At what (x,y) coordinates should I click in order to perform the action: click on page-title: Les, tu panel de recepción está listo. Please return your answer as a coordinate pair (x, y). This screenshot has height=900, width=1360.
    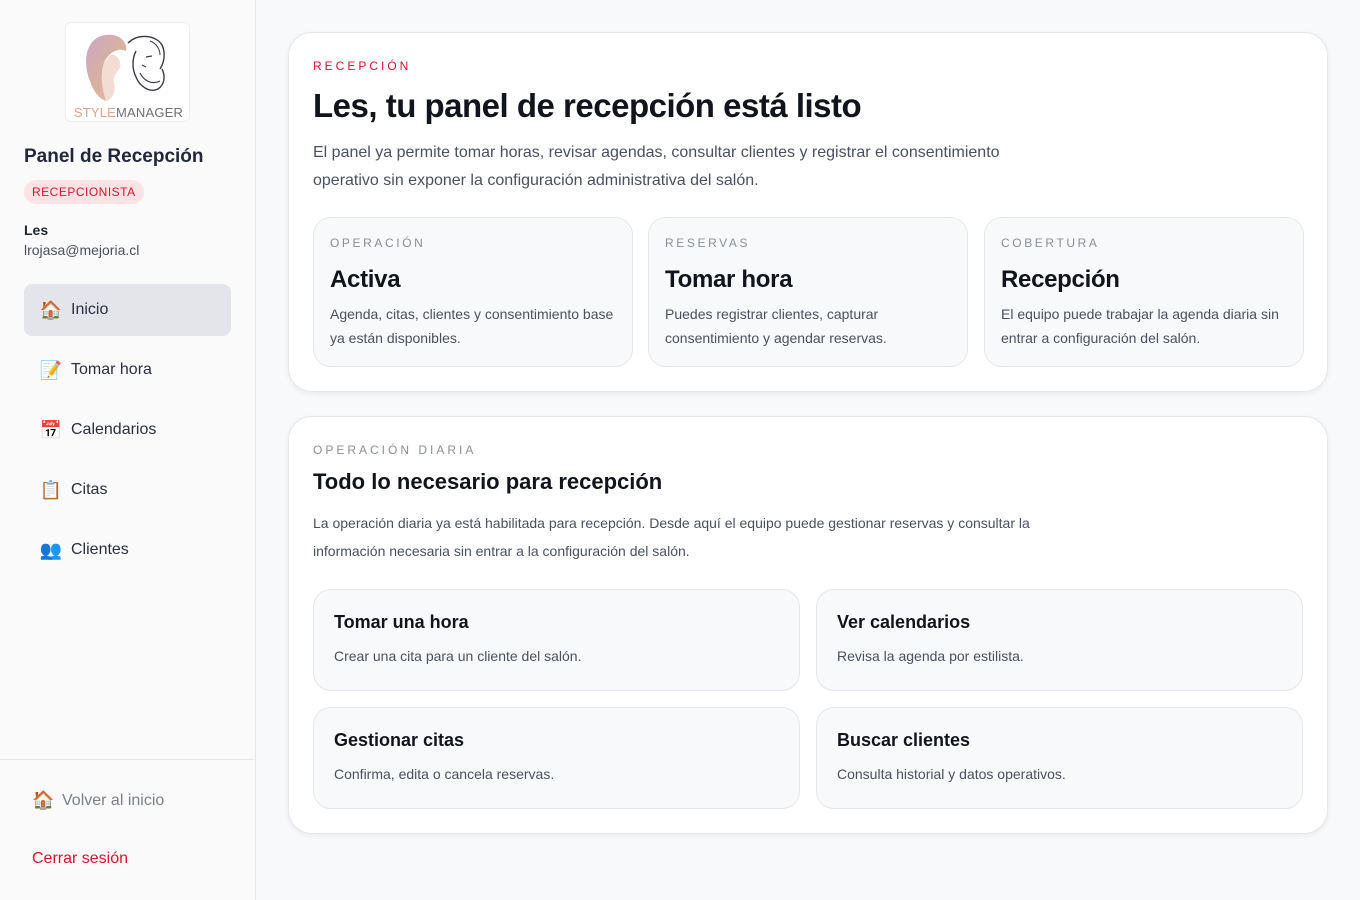
    Looking at the image, I should click on (587, 105).